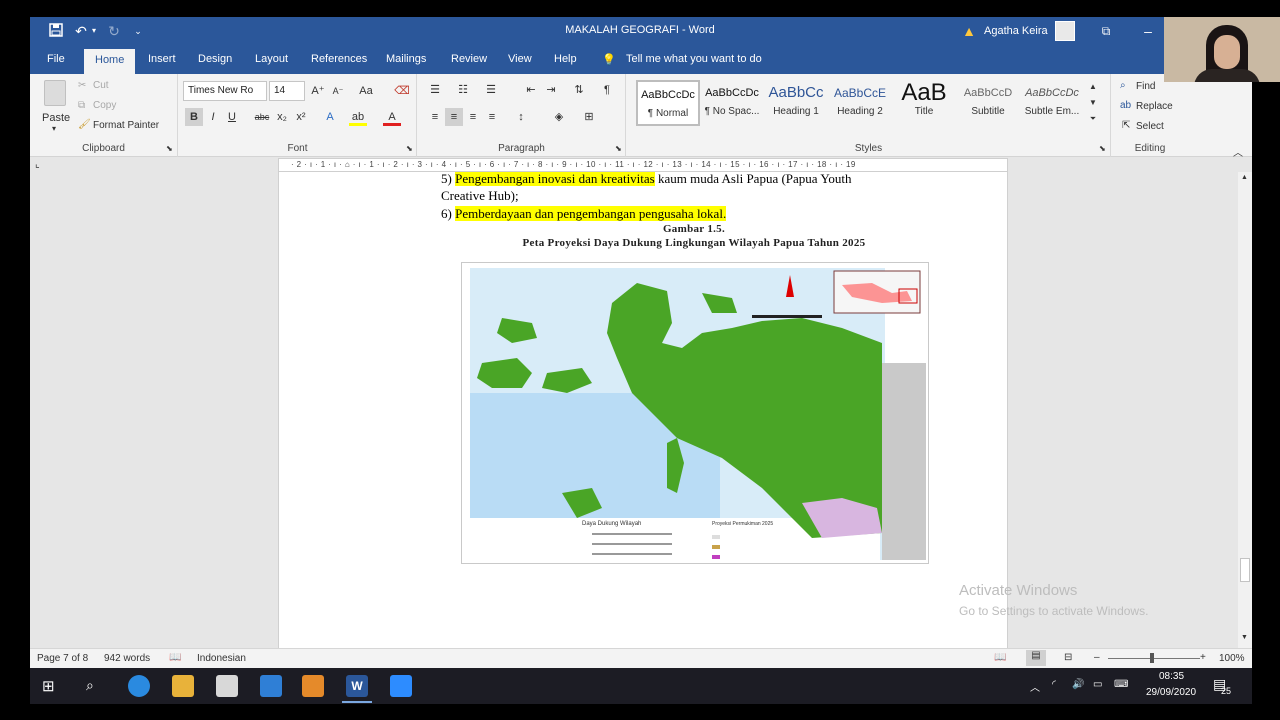 The width and height of the screenshot is (1280, 720). What do you see at coordinates (1245, 410) in the screenshot?
I see `vertical-scrollbar: ▲ ▼` at bounding box center [1245, 410].